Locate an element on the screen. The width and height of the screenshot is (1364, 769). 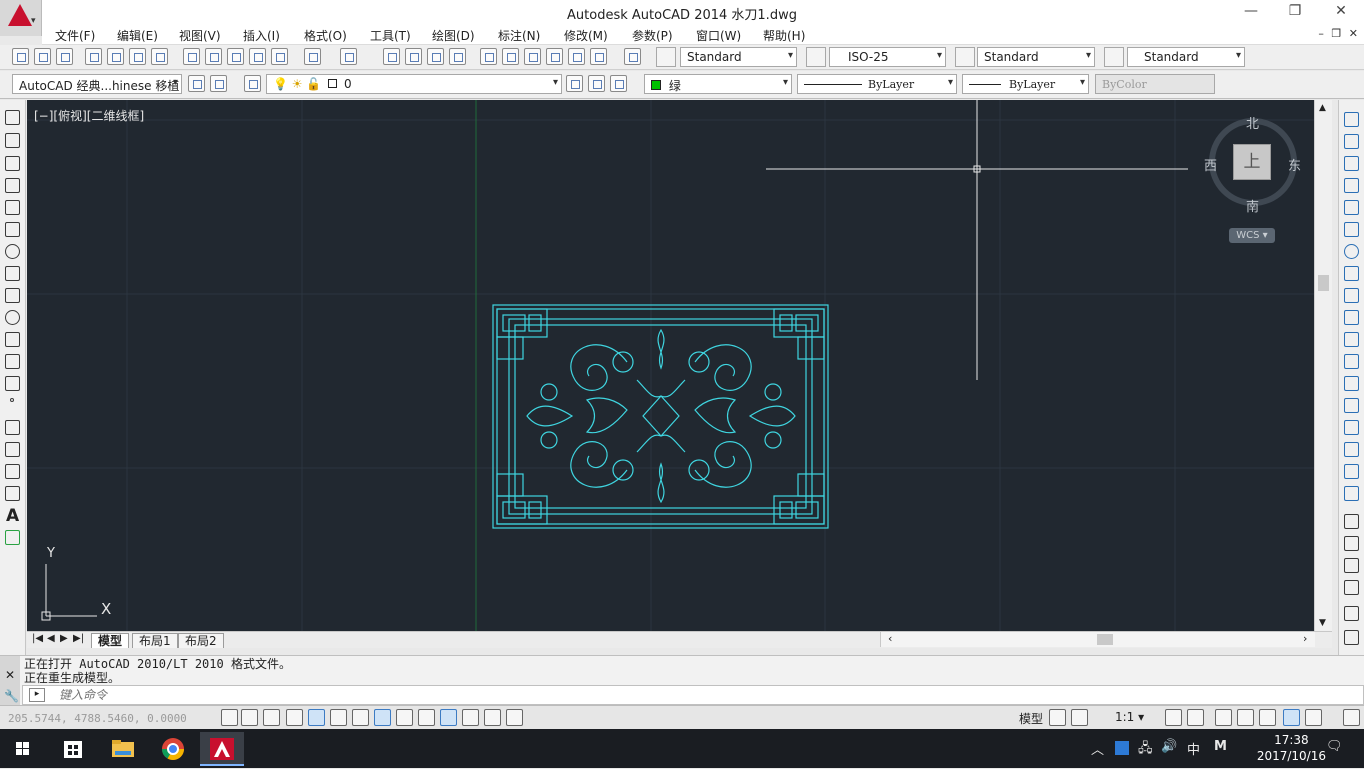
command-input-box: ▸ is located at coordinates (693, 695).